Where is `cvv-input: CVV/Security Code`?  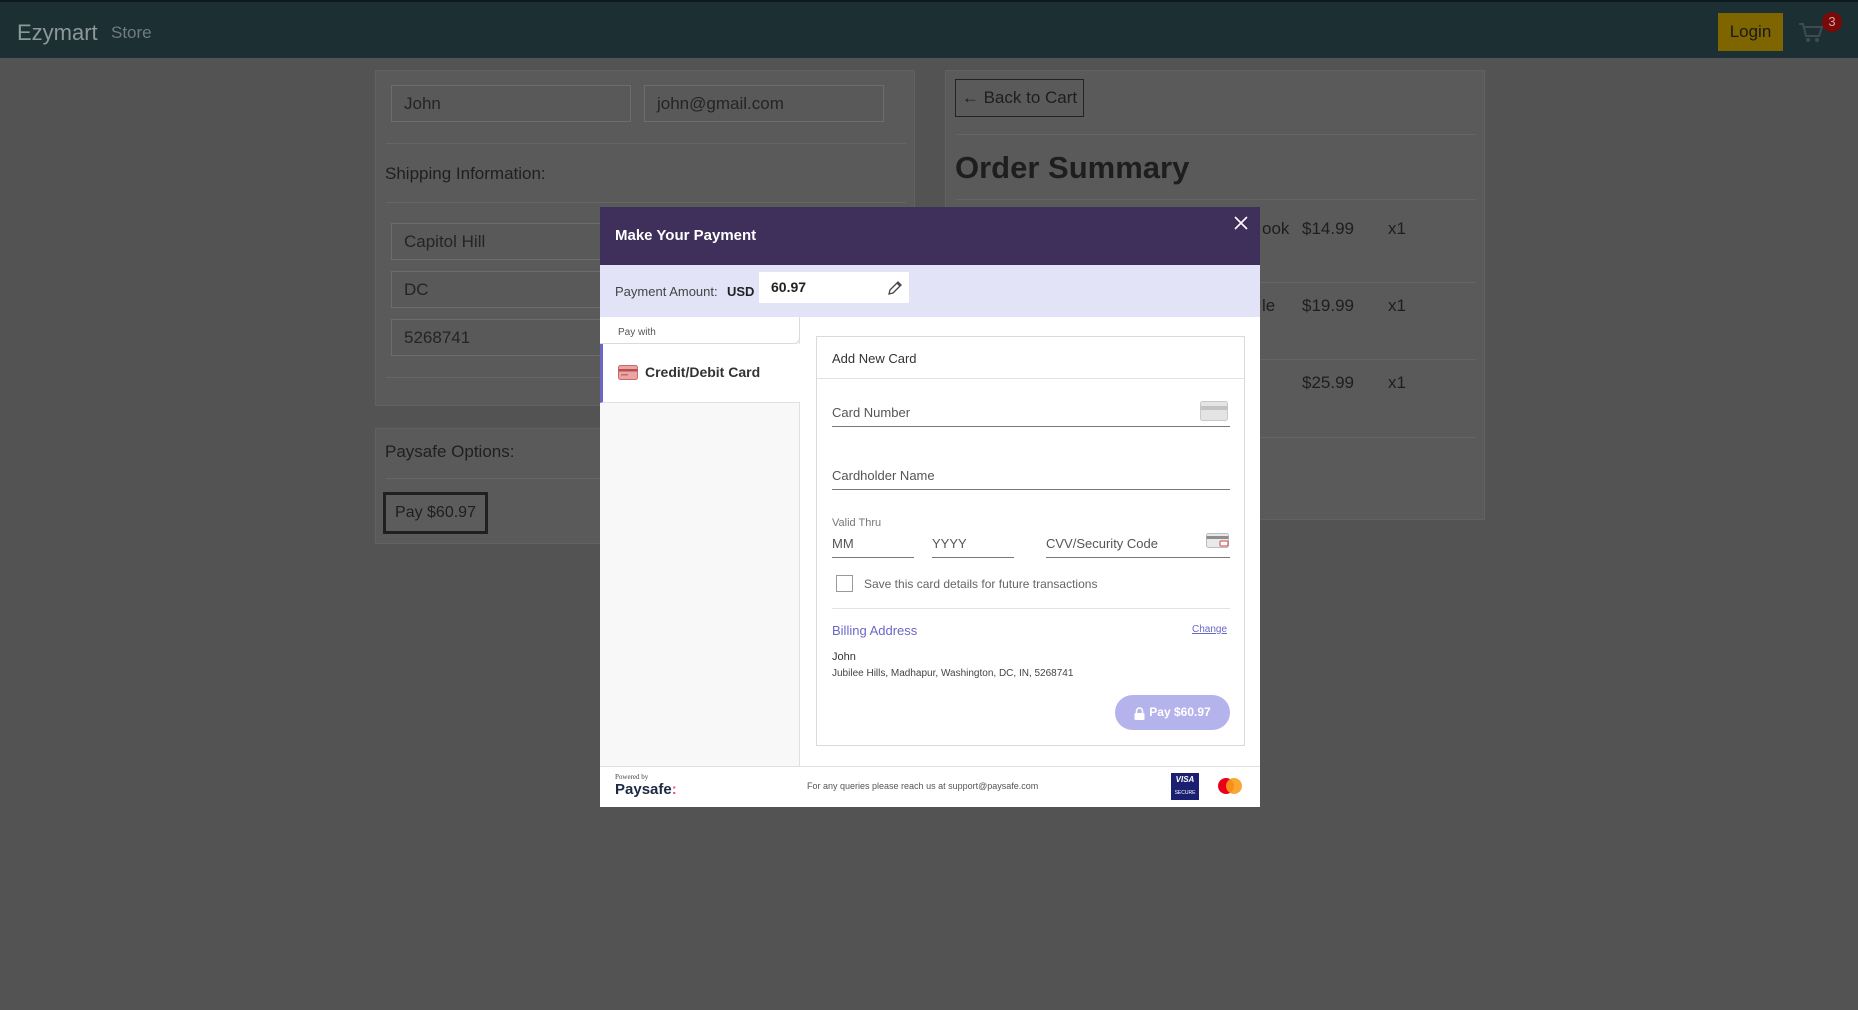
cvv-input: CVV/Security Code is located at coordinates (1138, 547).